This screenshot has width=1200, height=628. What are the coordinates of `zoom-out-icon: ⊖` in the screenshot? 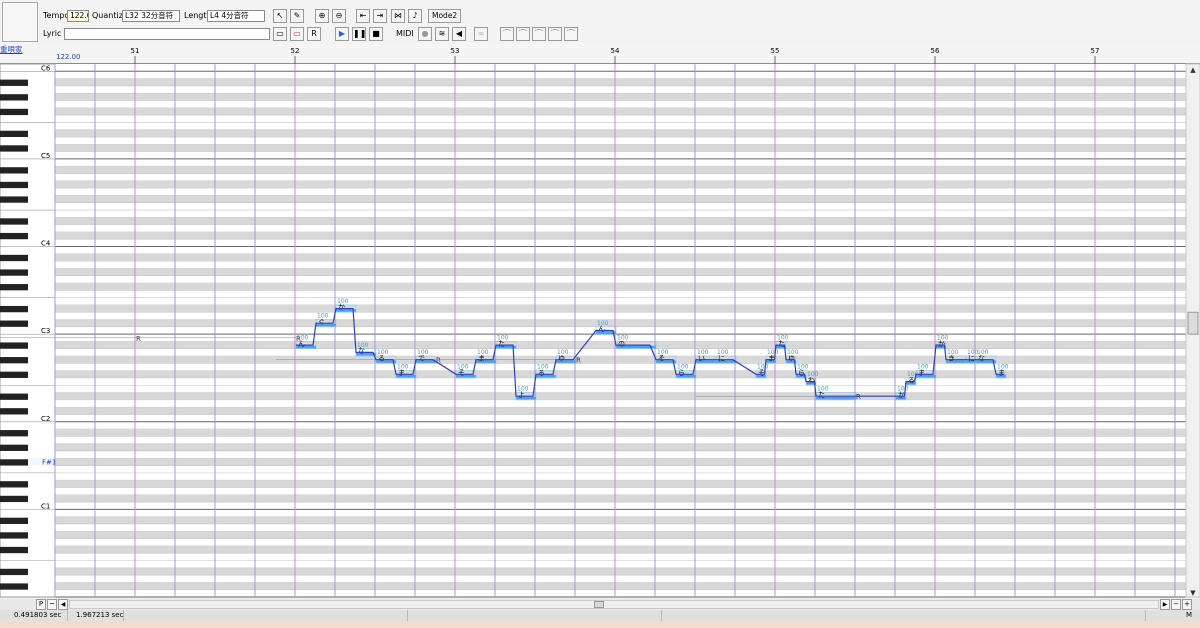 It's located at (339, 16).